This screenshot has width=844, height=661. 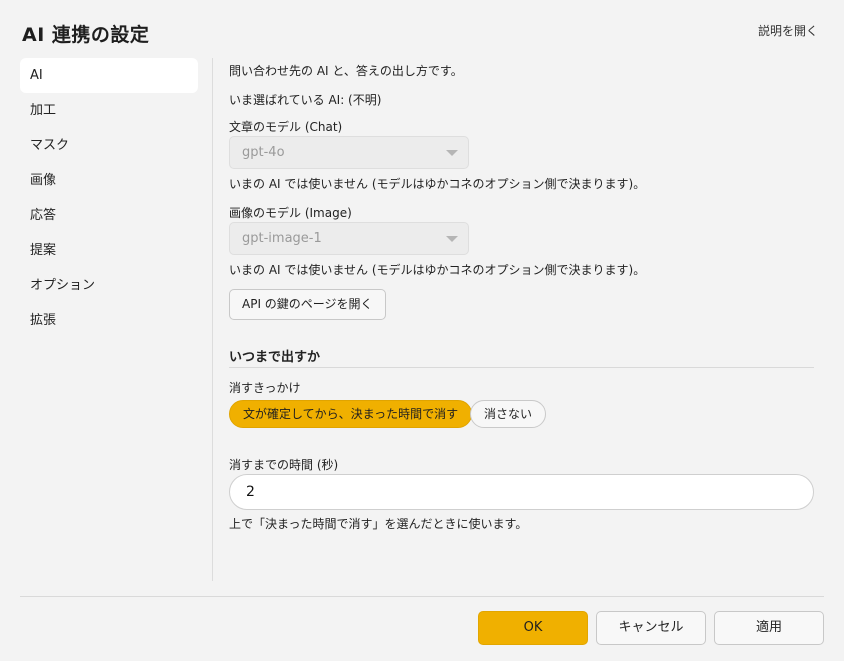 I want to click on sidebar-item-extensions: 拡張, so click(x=109, y=320).